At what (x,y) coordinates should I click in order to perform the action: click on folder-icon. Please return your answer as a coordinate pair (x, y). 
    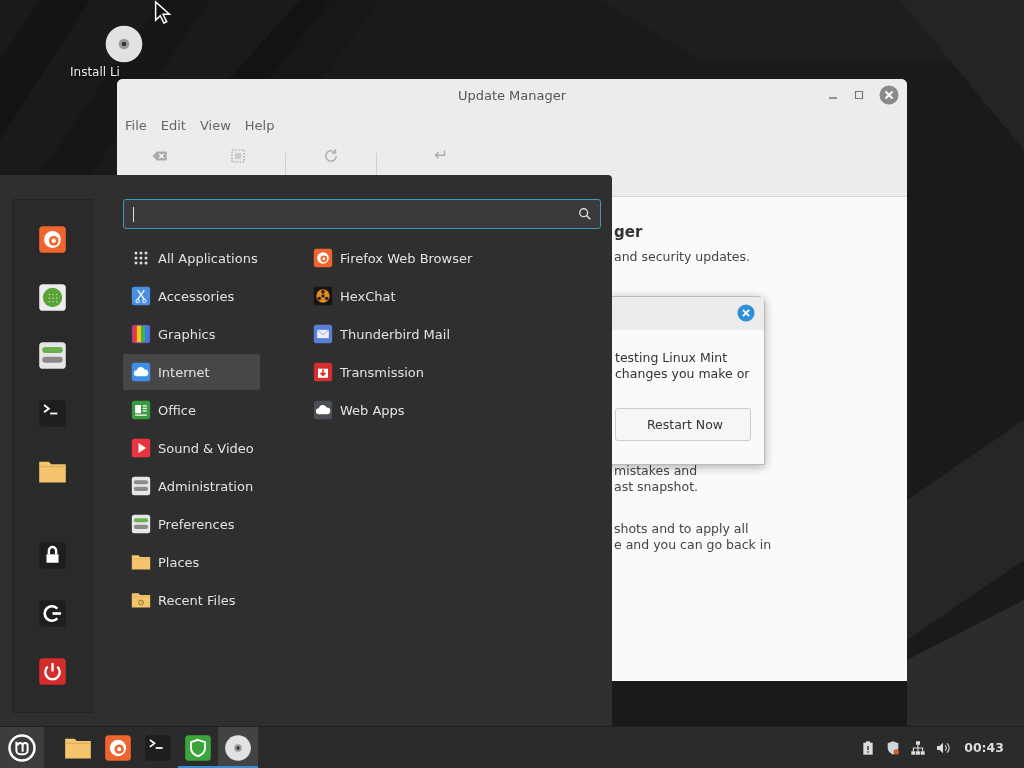
    Looking at the image, I should click on (141, 562).